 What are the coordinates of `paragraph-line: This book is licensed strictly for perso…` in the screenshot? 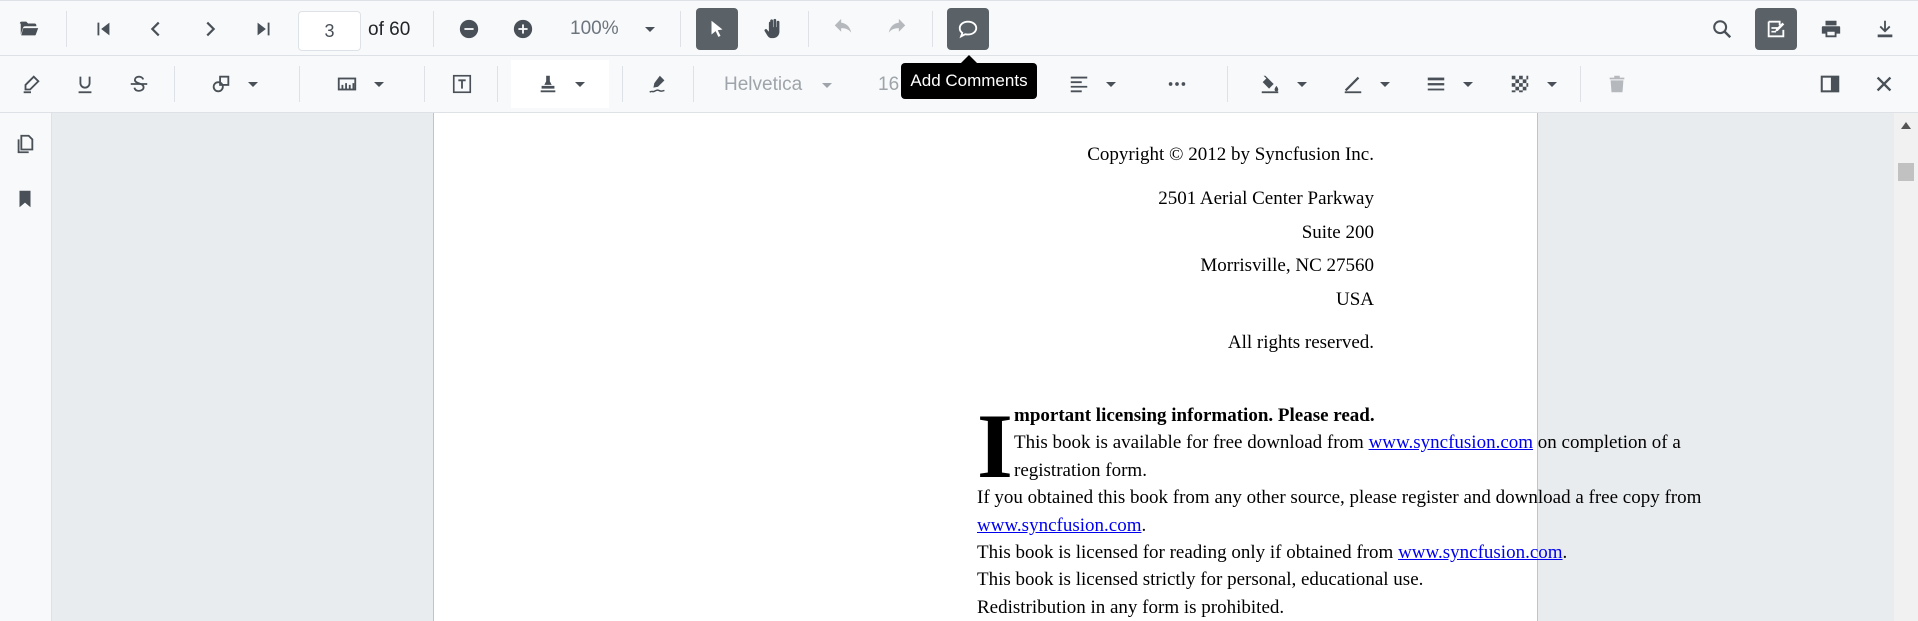 It's located at (1200, 579).